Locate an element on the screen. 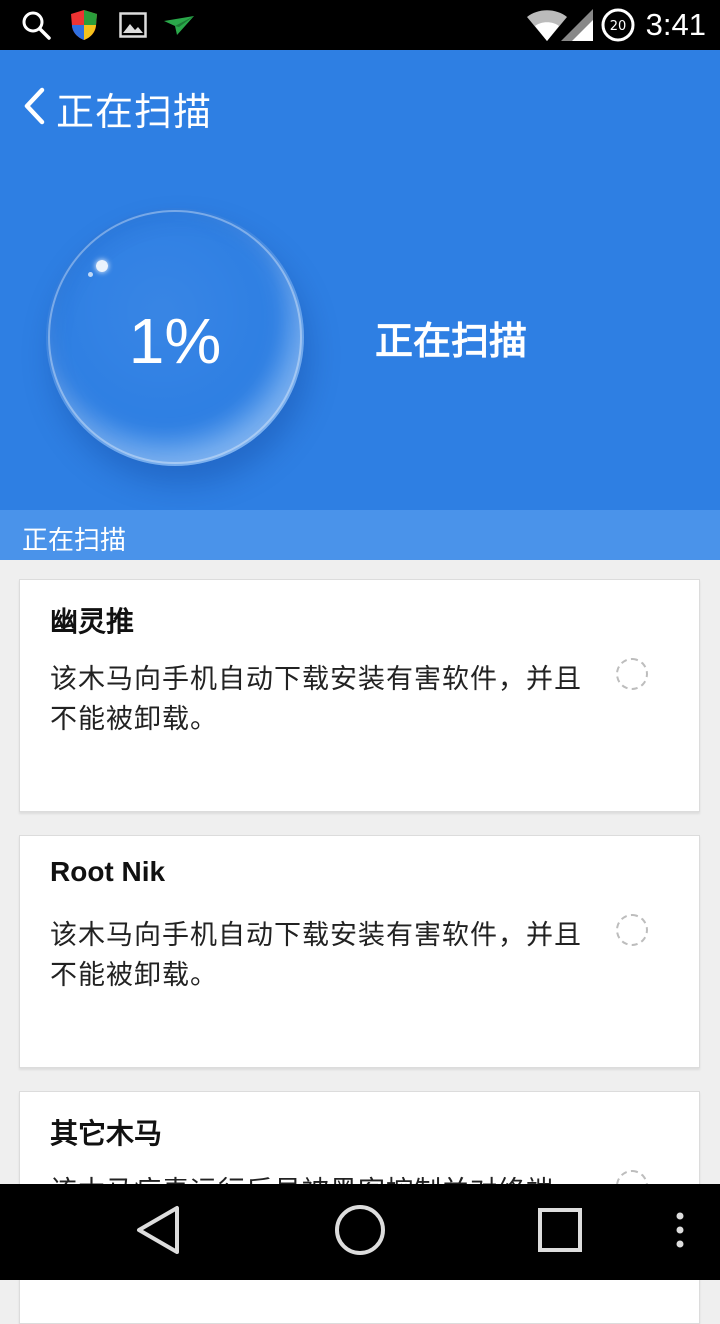  plane-icon is located at coordinates (179, 25).